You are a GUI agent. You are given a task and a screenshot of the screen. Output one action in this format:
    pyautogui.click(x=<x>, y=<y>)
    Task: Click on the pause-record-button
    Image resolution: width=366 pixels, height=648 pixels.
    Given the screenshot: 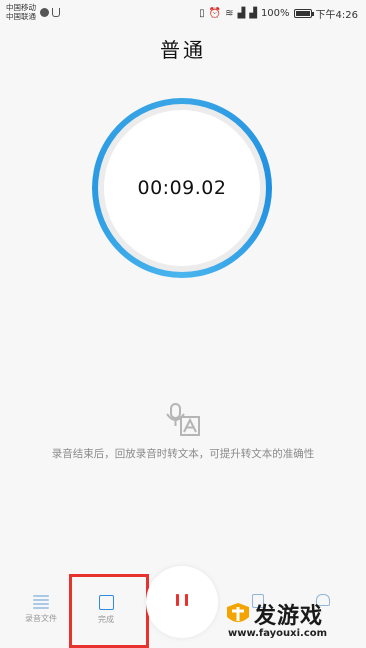 What is the action you would take?
    pyautogui.click(x=182, y=602)
    